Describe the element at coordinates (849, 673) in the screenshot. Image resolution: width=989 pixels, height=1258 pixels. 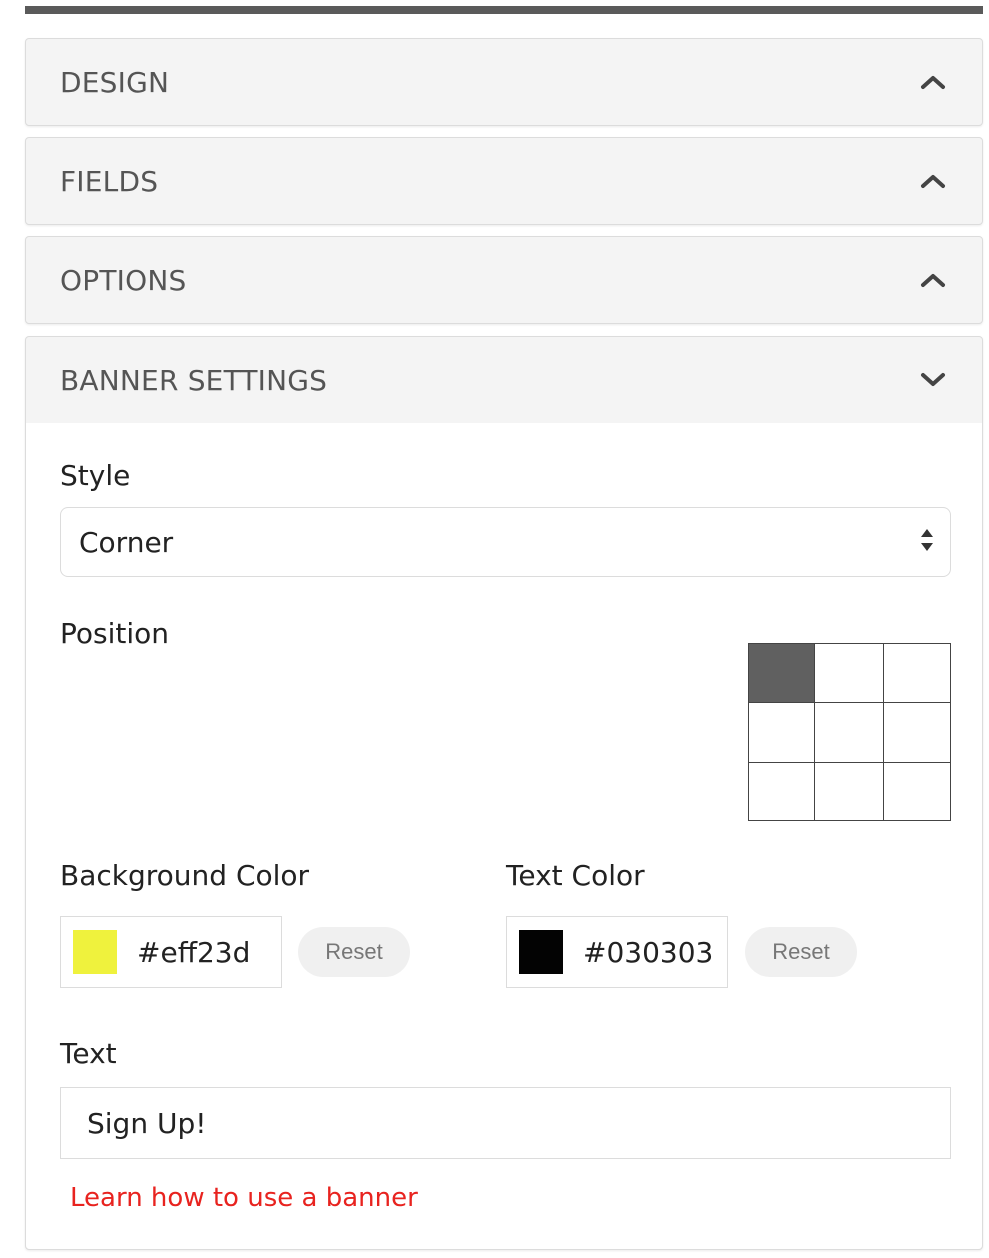
I see `position-cell-top-center` at that location.